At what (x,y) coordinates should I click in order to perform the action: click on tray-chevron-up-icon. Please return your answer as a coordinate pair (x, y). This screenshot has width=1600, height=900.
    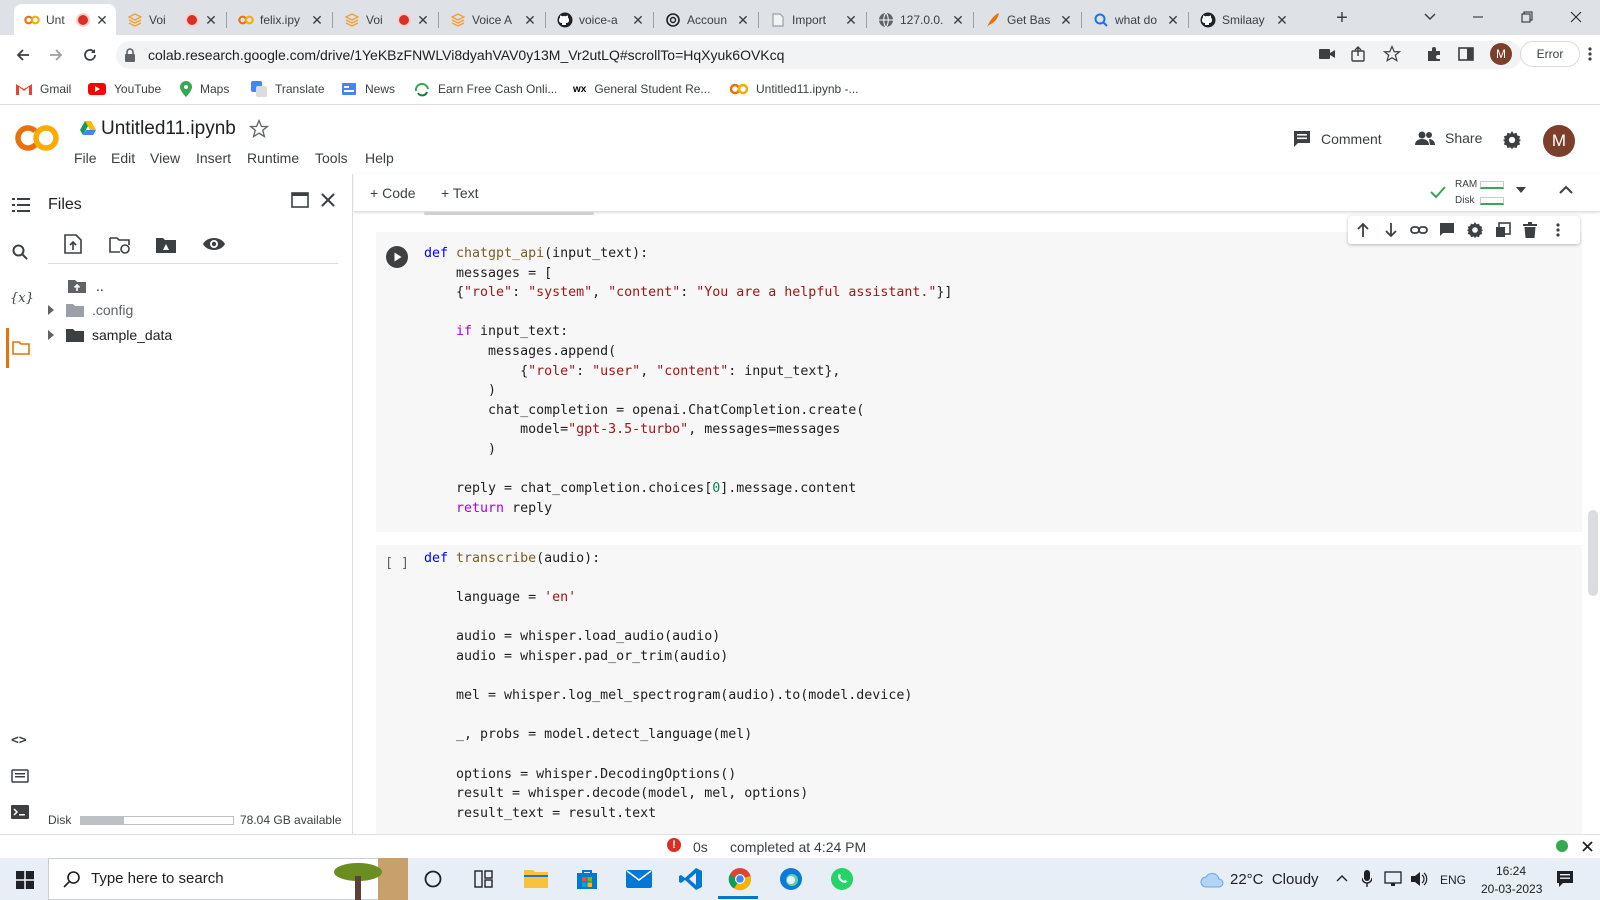
    Looking at the image, I should click on (1342, 878).